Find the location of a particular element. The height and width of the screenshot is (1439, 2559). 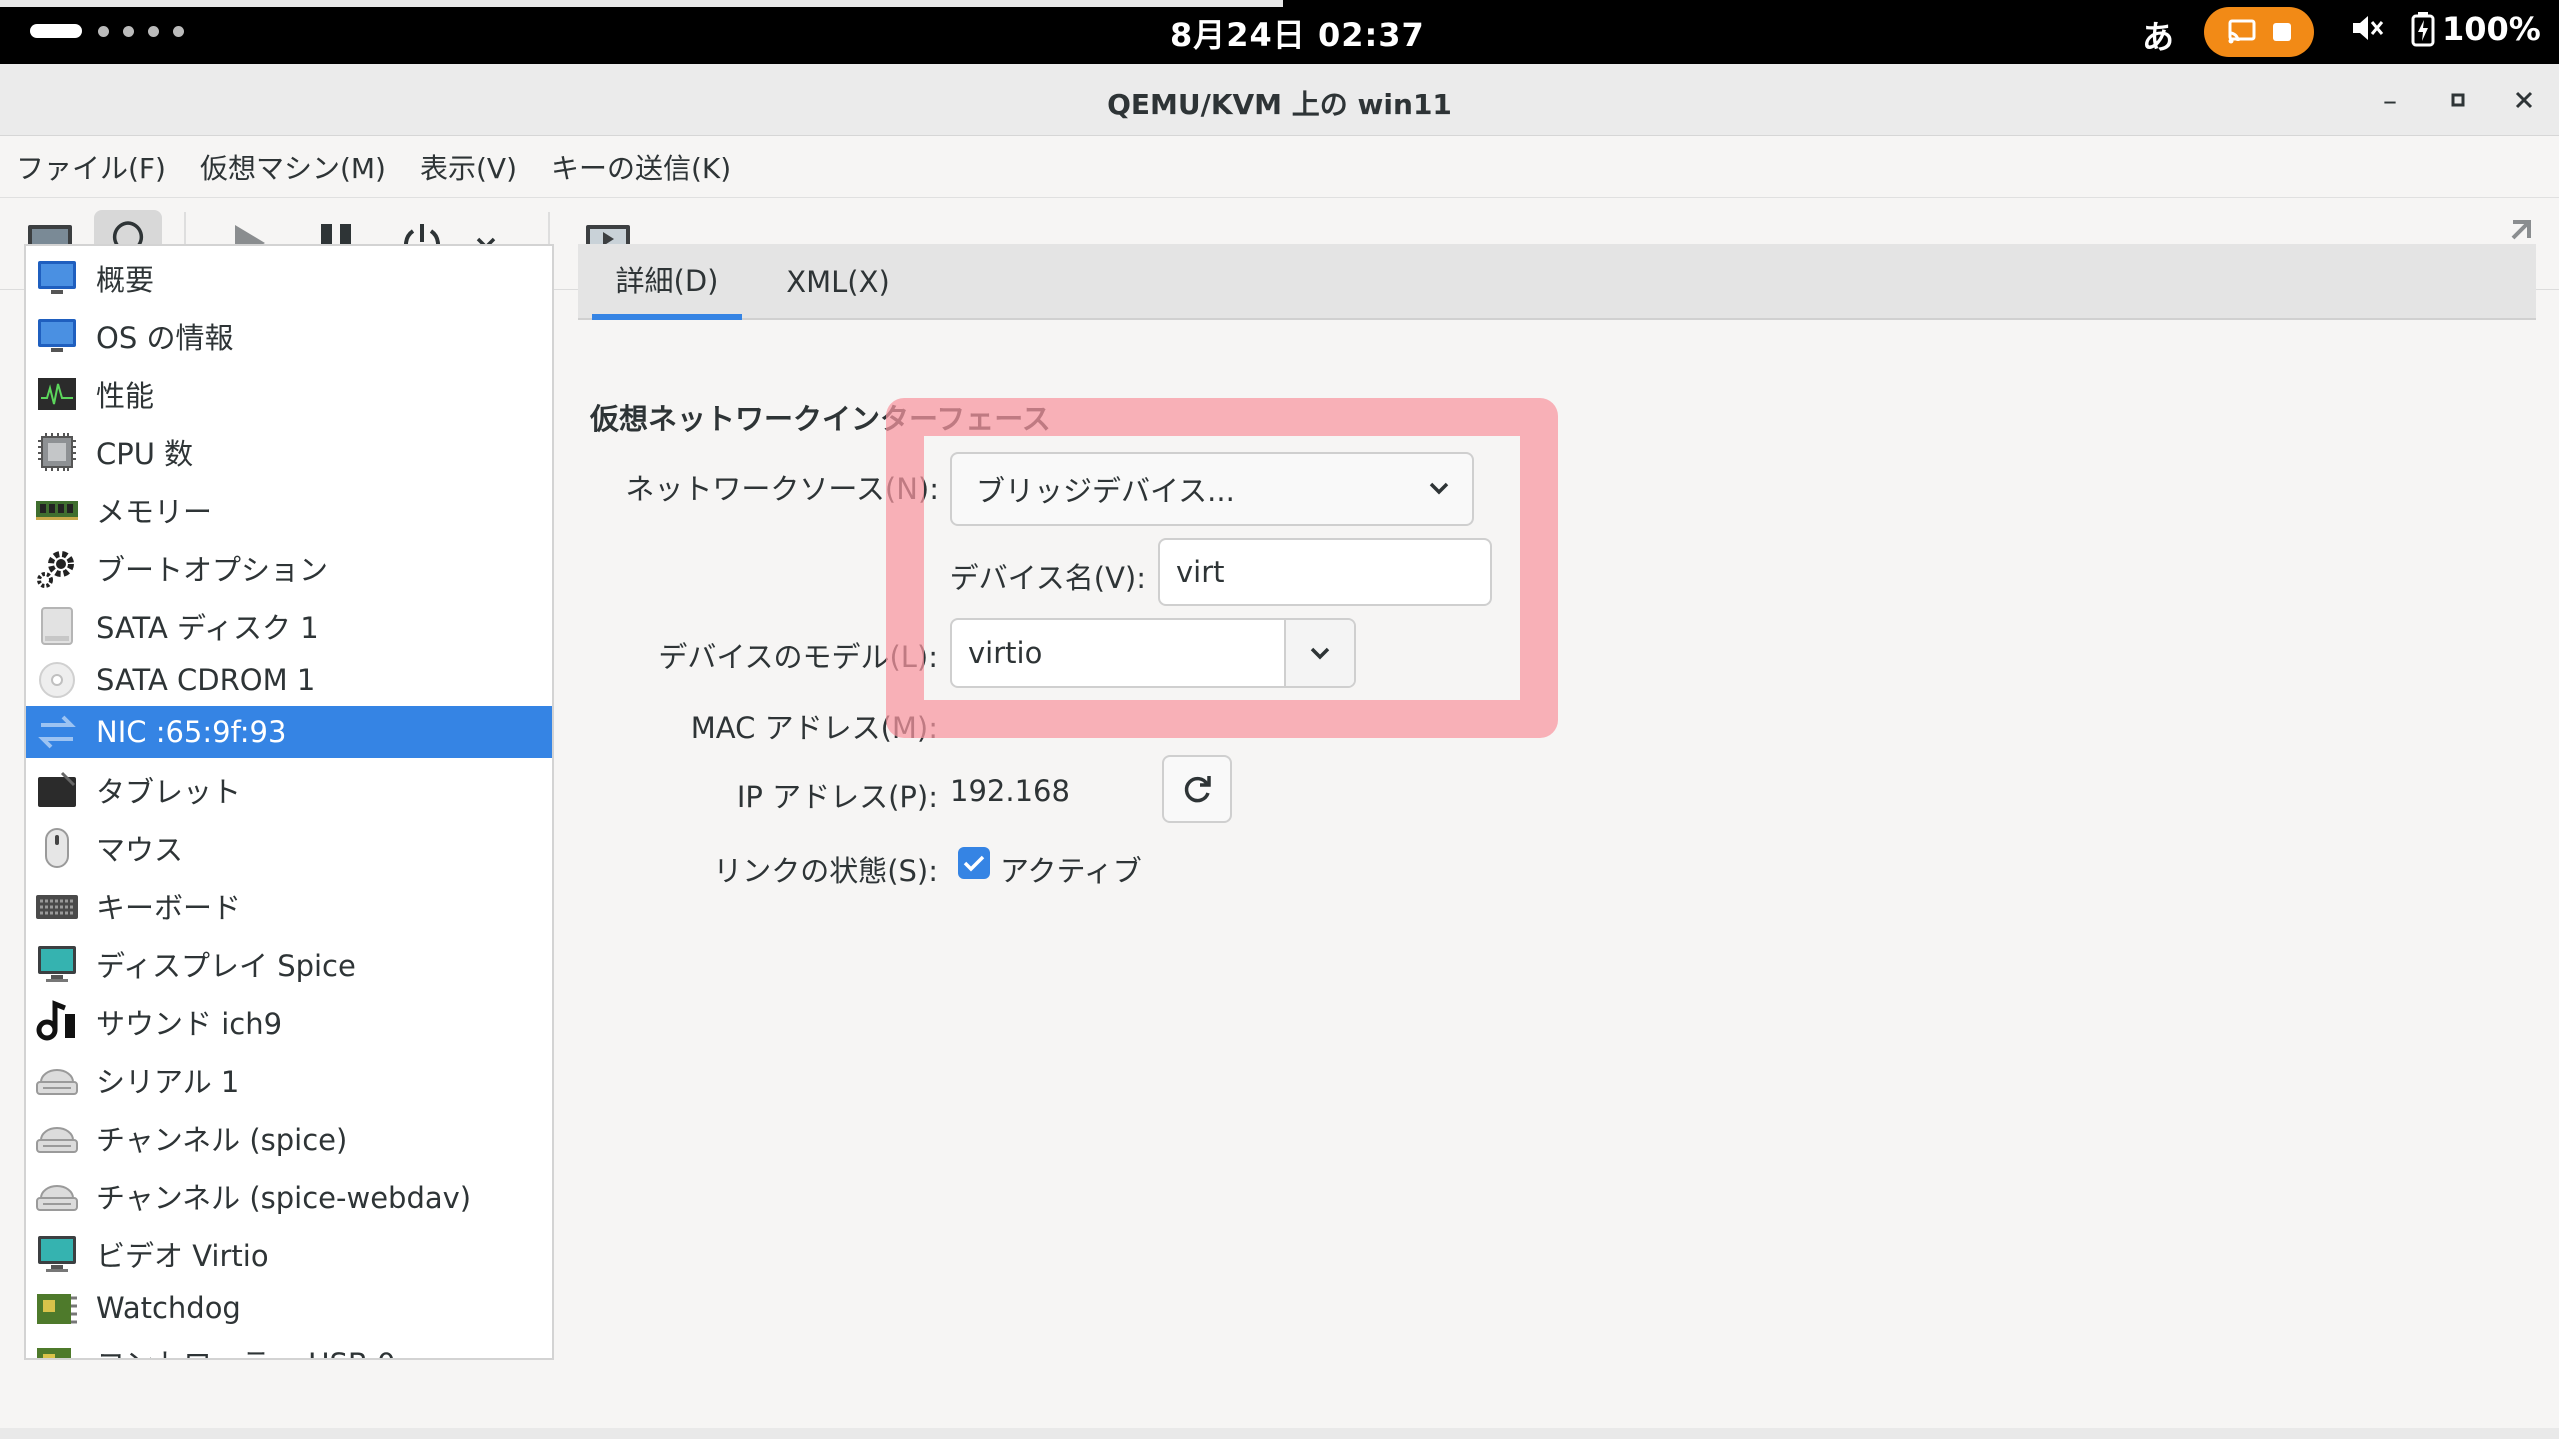

battery-status: 100% is located at coordinates (2475, 29).